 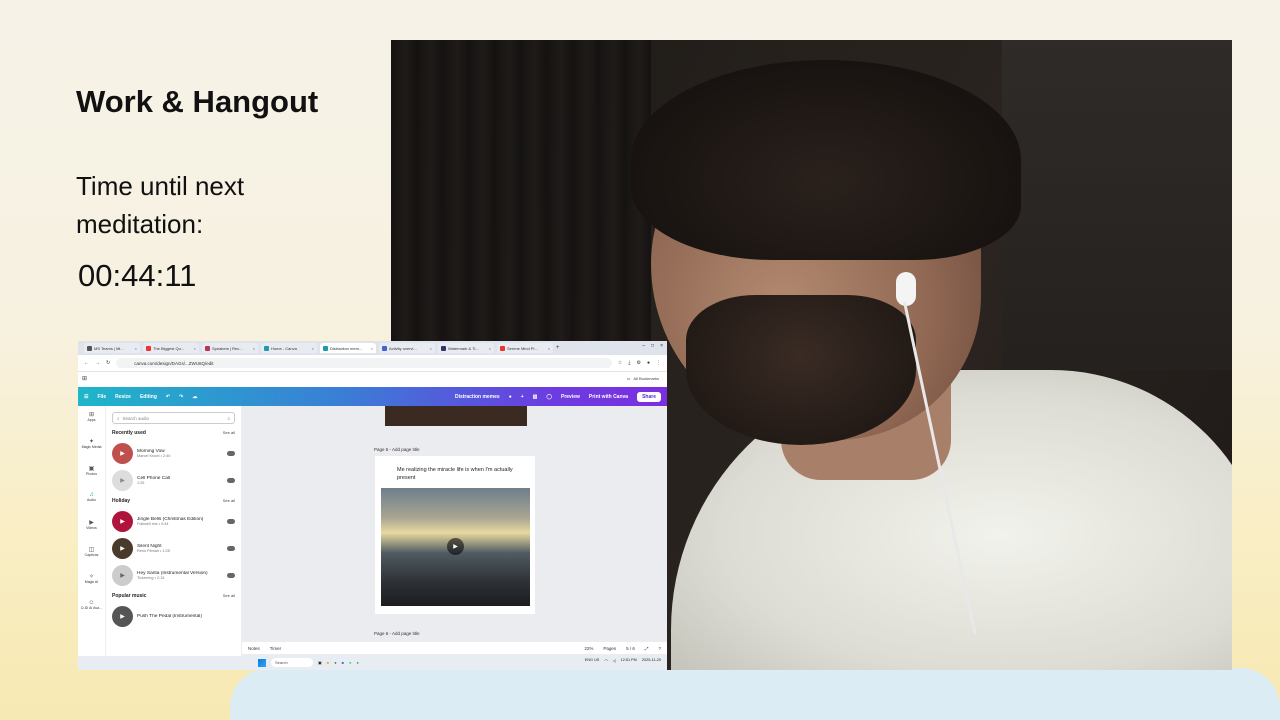 I want to click on browser-tab: Watermark & Ti... ×, so click(x=466, y=348).